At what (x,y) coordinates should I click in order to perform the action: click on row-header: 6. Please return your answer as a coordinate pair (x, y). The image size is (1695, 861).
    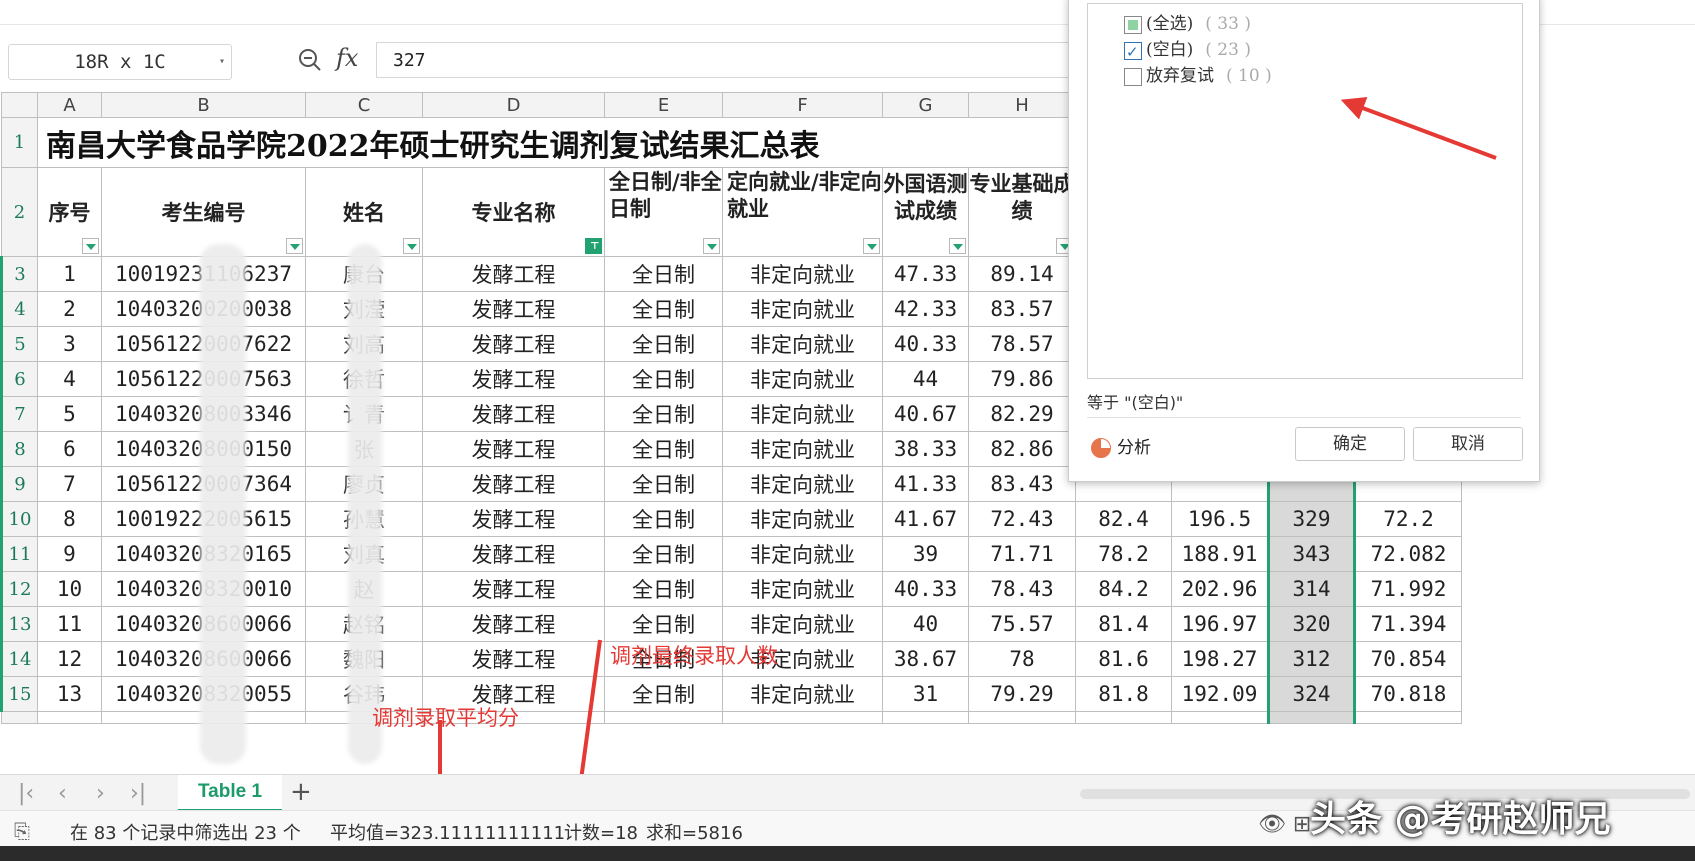
    Looking at the image, I should click on (19, 379).